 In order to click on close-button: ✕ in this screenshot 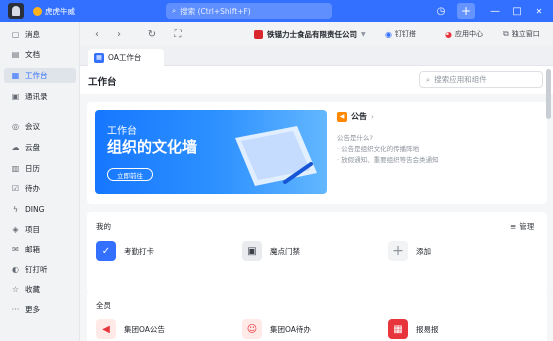, I will do `click(539, 11)`.